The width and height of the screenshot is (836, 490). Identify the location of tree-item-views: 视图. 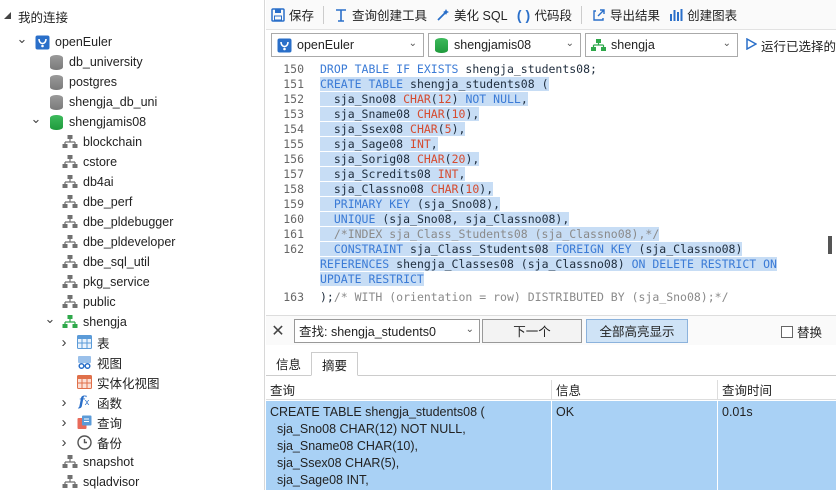
(90, 362).